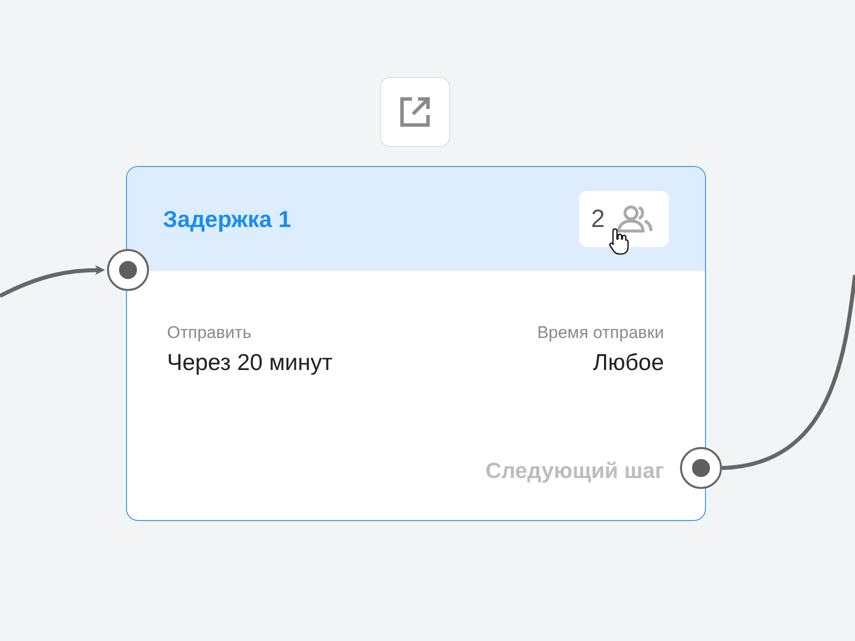 This screenshot has height=641, width=855. What do you see at coordinates (574, 471) in the screenshot?
I see `next-step-label: Следующий шаг` at bounding box center [574, 471].